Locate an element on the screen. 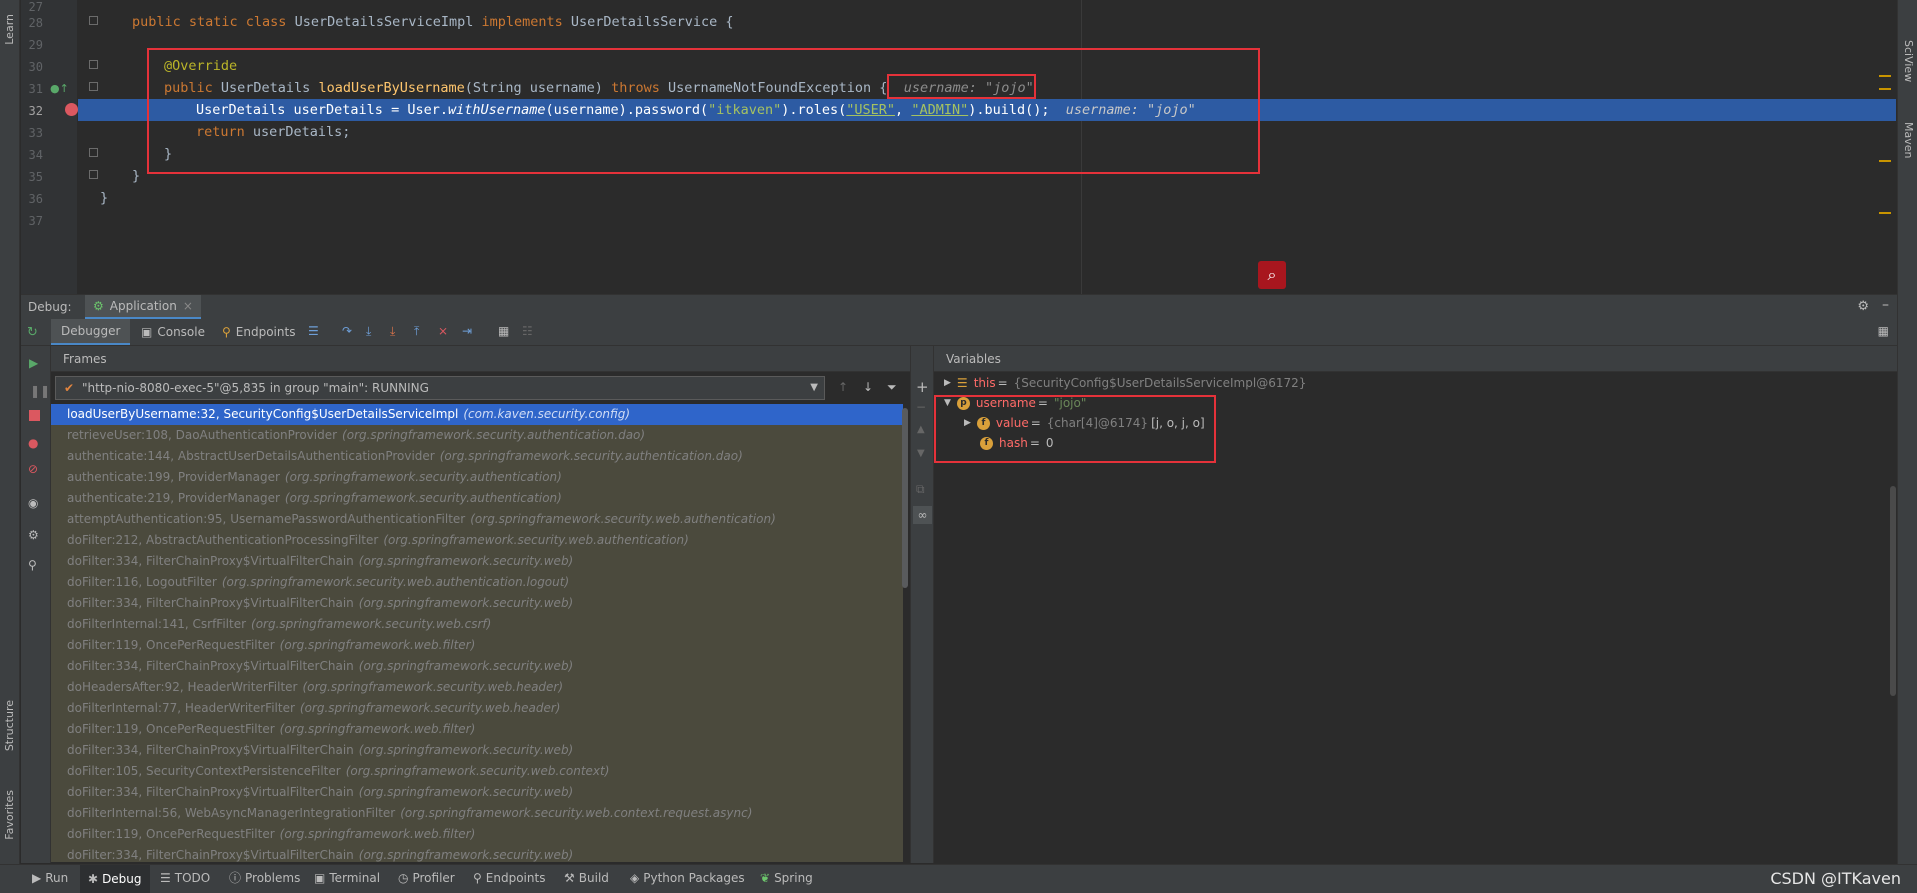 This screenshot has width=1917, height=893. frame-package: (com.kaven.security.config) is located at coordinates (547, 414).